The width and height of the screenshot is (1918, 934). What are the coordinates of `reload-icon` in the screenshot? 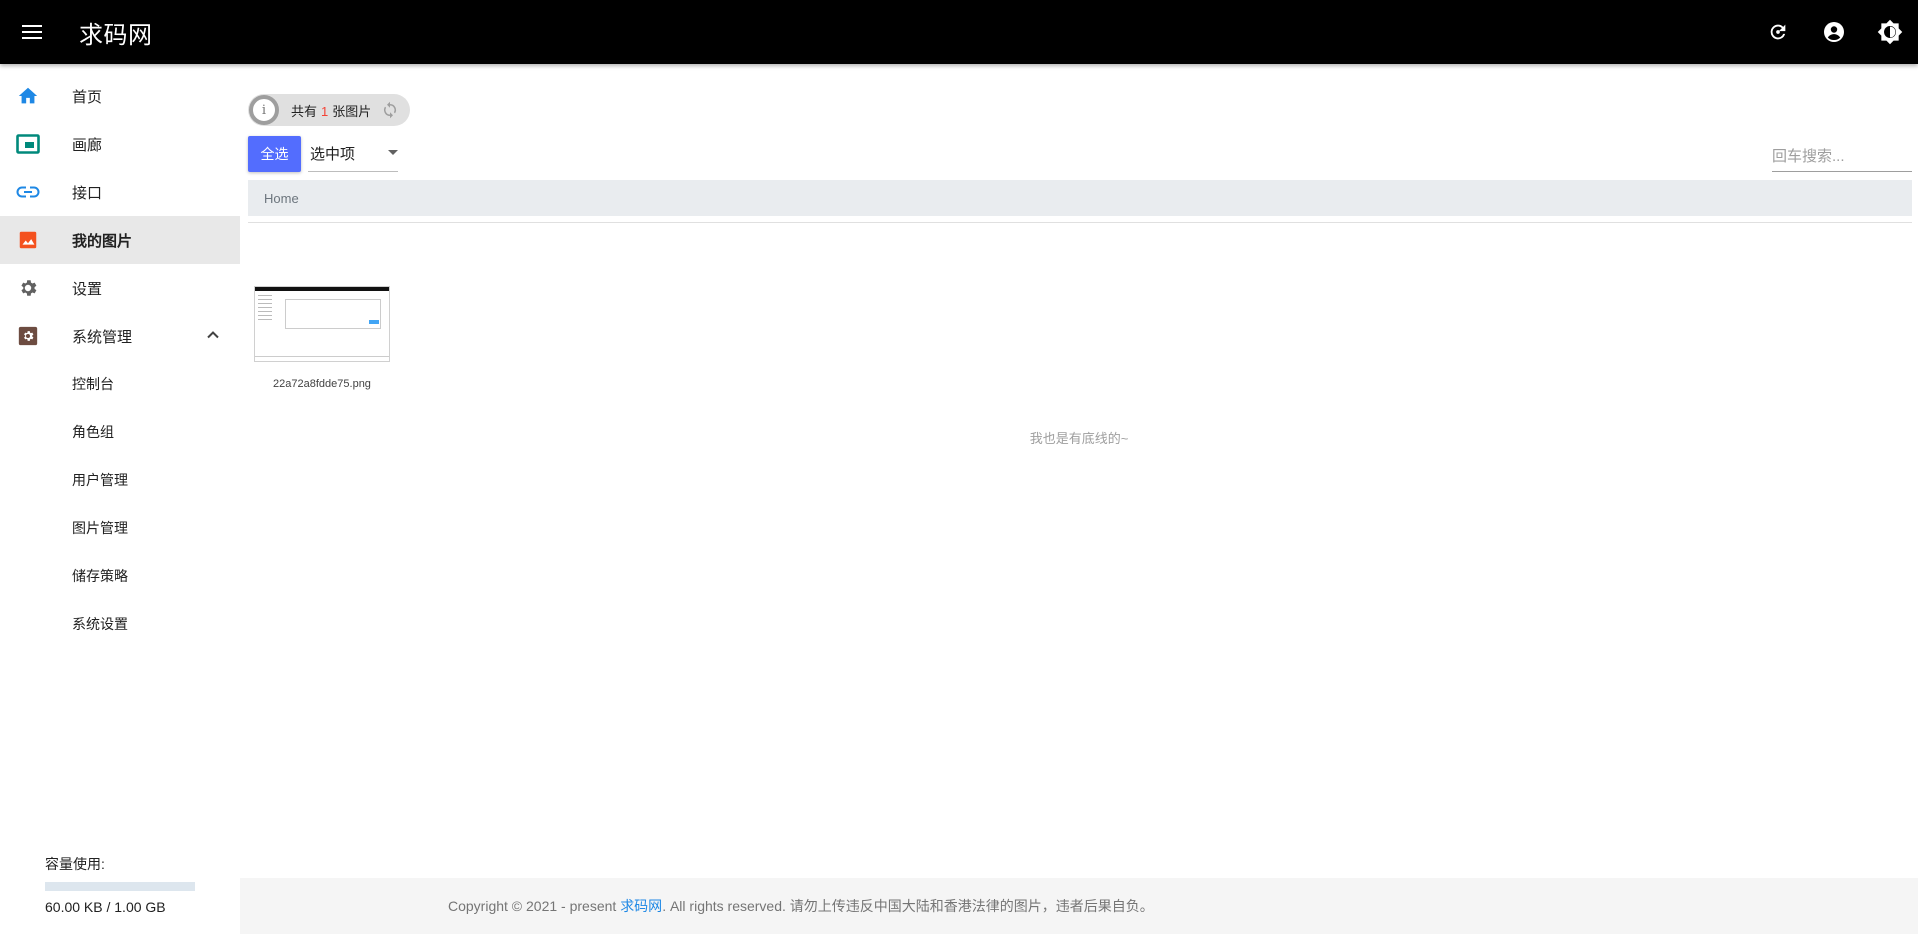 It's located at (390, 110).